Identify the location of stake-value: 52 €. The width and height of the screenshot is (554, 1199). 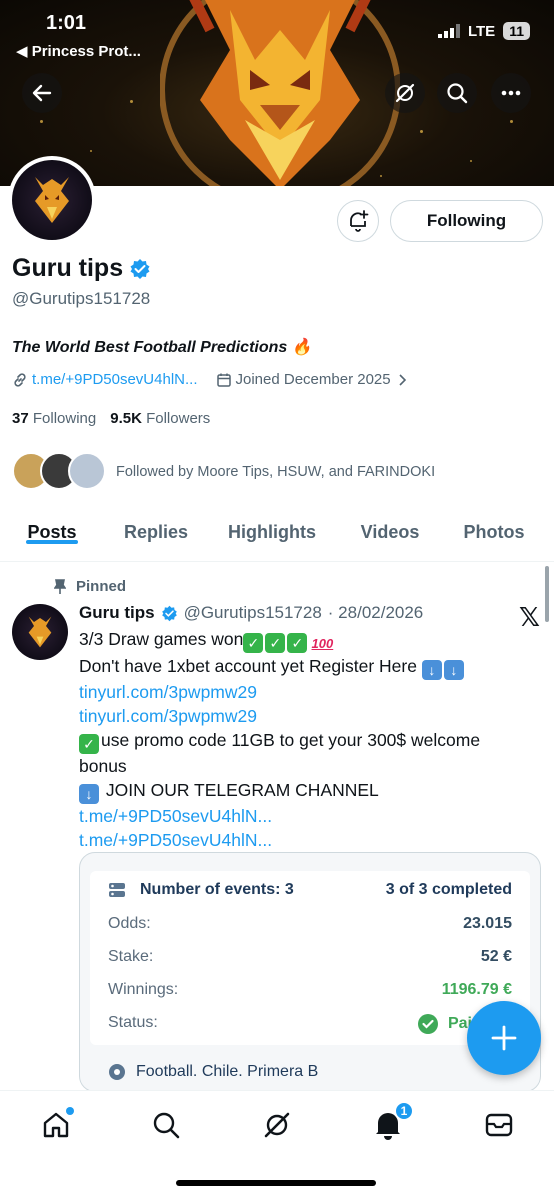
(496, 956).